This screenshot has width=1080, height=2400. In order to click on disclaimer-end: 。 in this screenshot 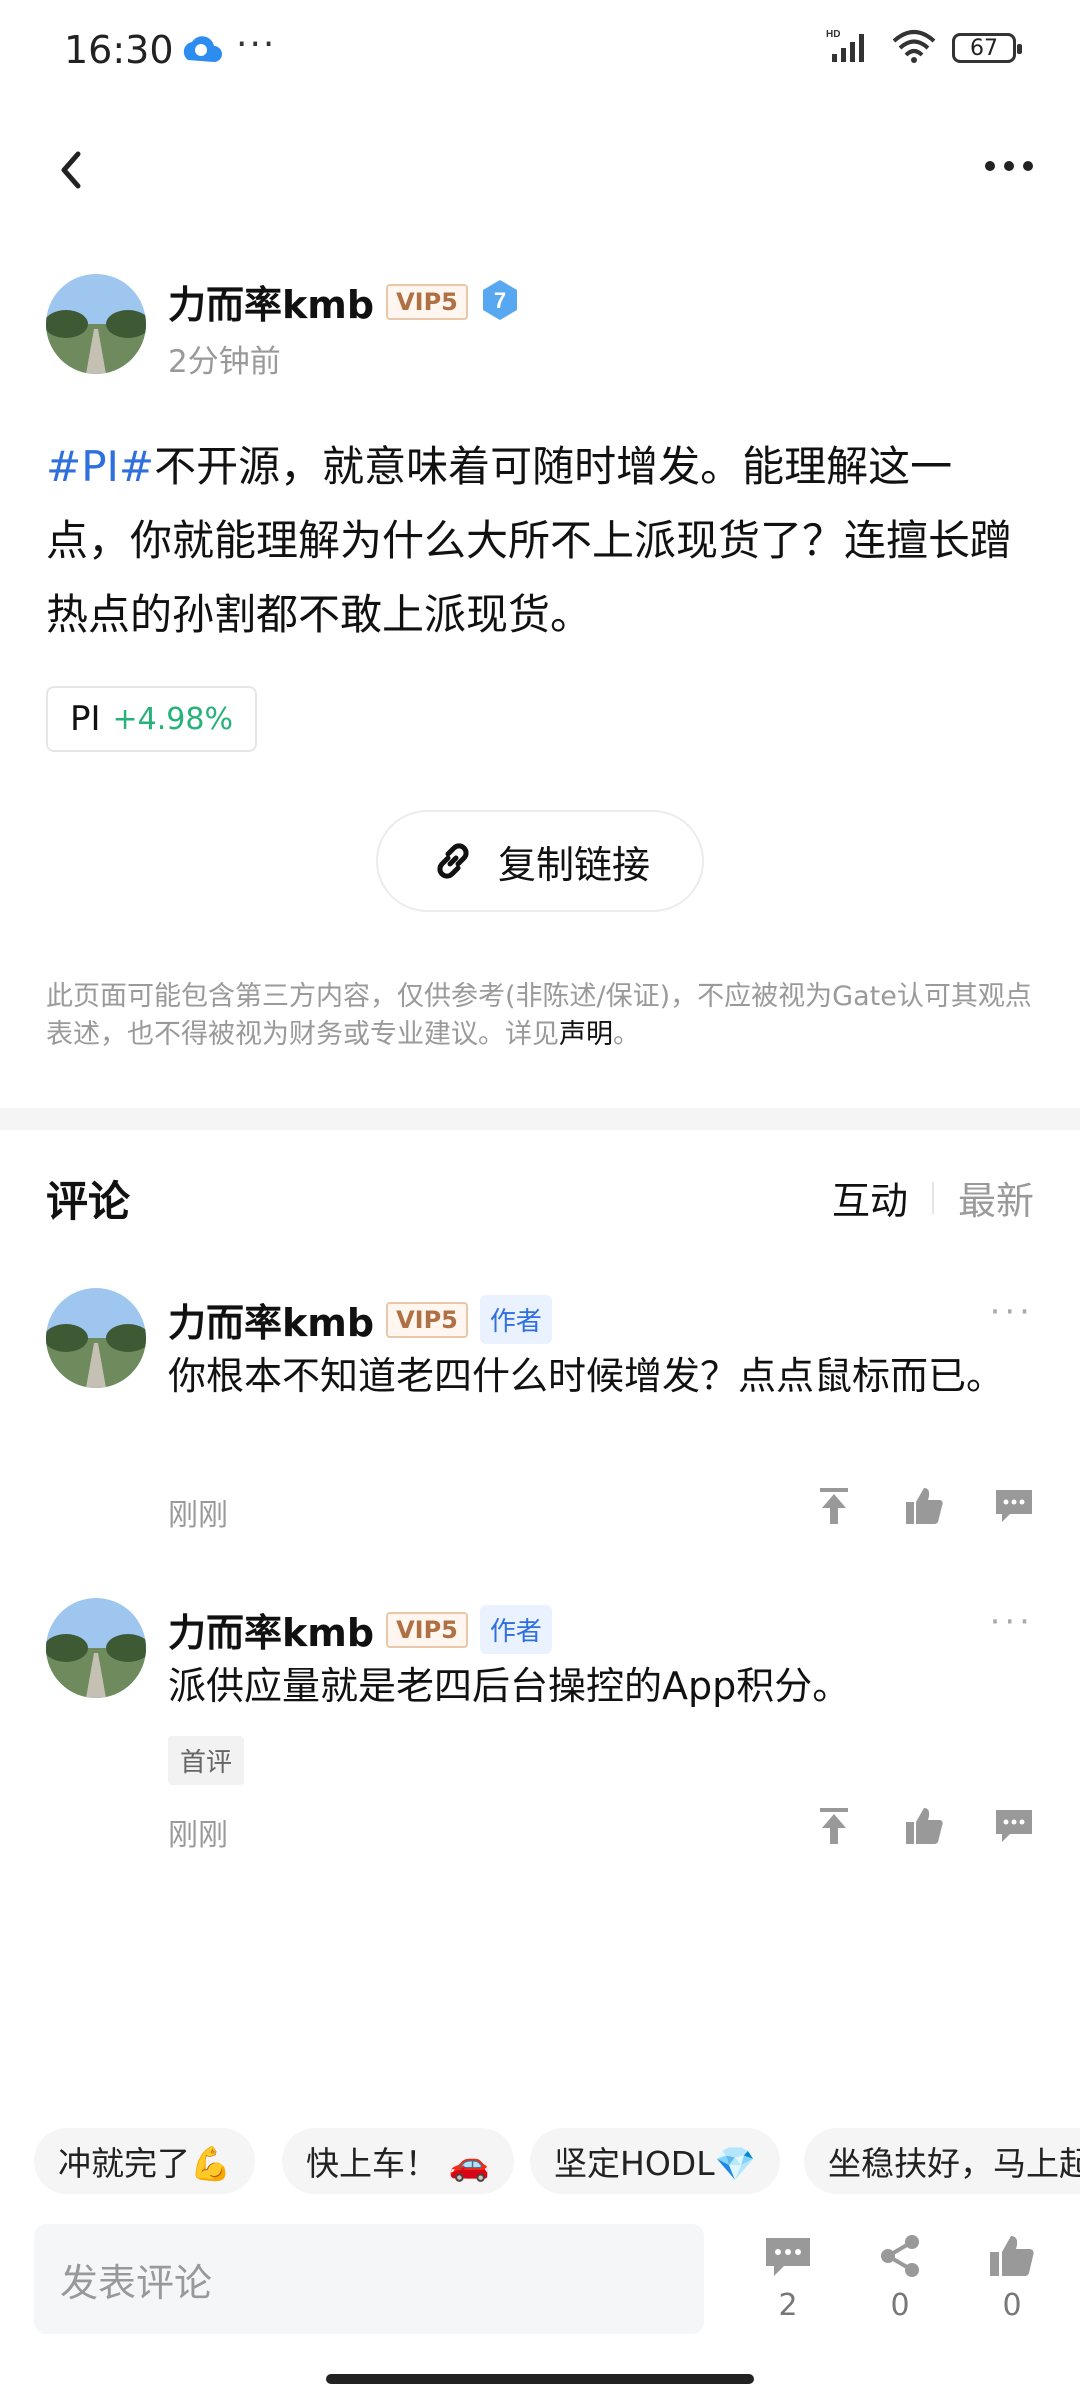, I will do `click(626, 1034)`.